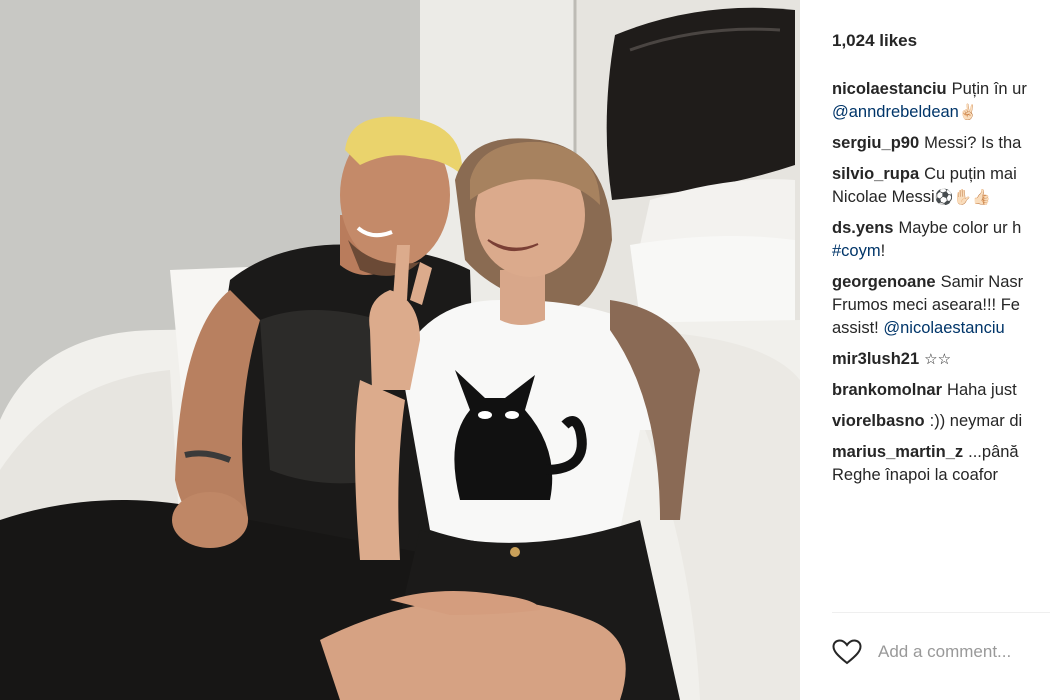 The height and width of the screenshot is (700, 1050). I want to click on comment-username: ds.yens, so click(862, 228).